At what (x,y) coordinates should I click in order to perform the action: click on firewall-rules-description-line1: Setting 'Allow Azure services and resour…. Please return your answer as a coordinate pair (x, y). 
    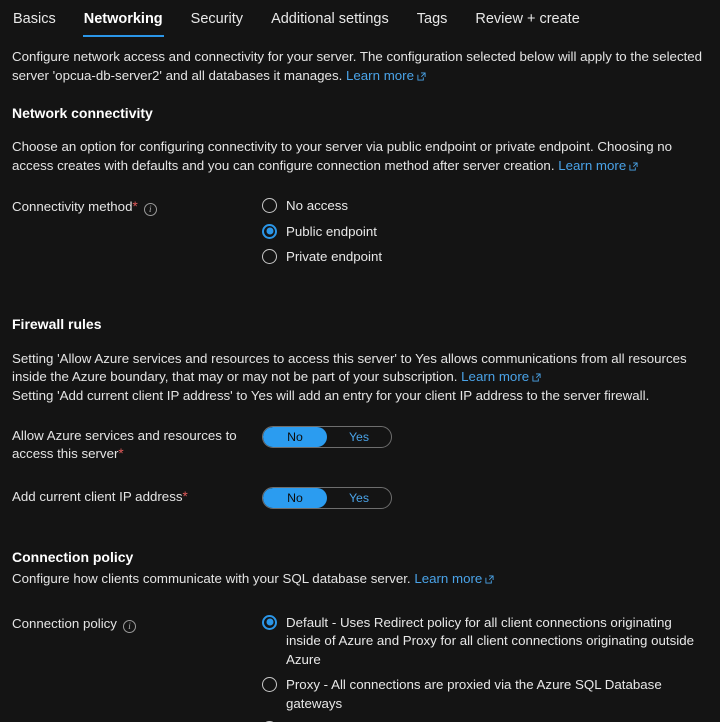
    Looking at the image, I should click on (349, 367).